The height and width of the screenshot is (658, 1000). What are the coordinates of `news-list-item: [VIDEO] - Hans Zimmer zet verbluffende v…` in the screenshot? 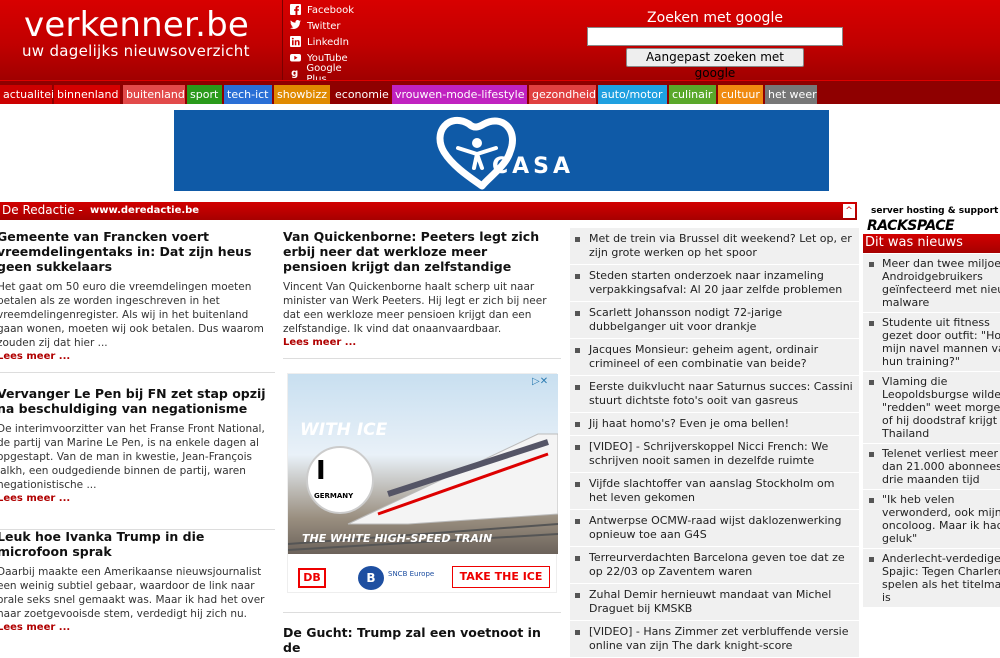 It's located at (714, 639).